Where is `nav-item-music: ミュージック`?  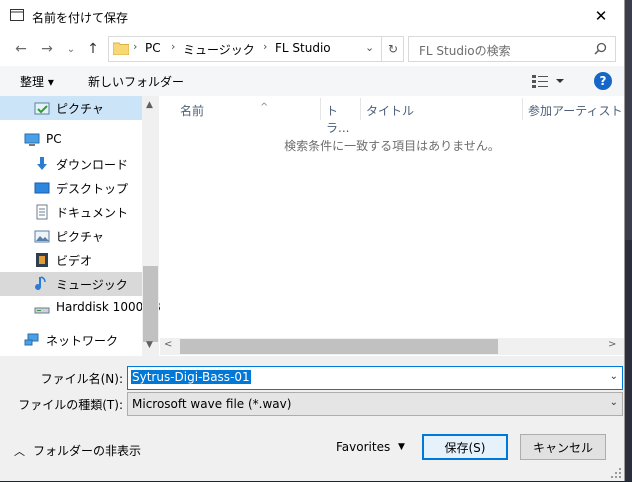
nav-item-music: ミュージック is located at coordinates (71, 284).